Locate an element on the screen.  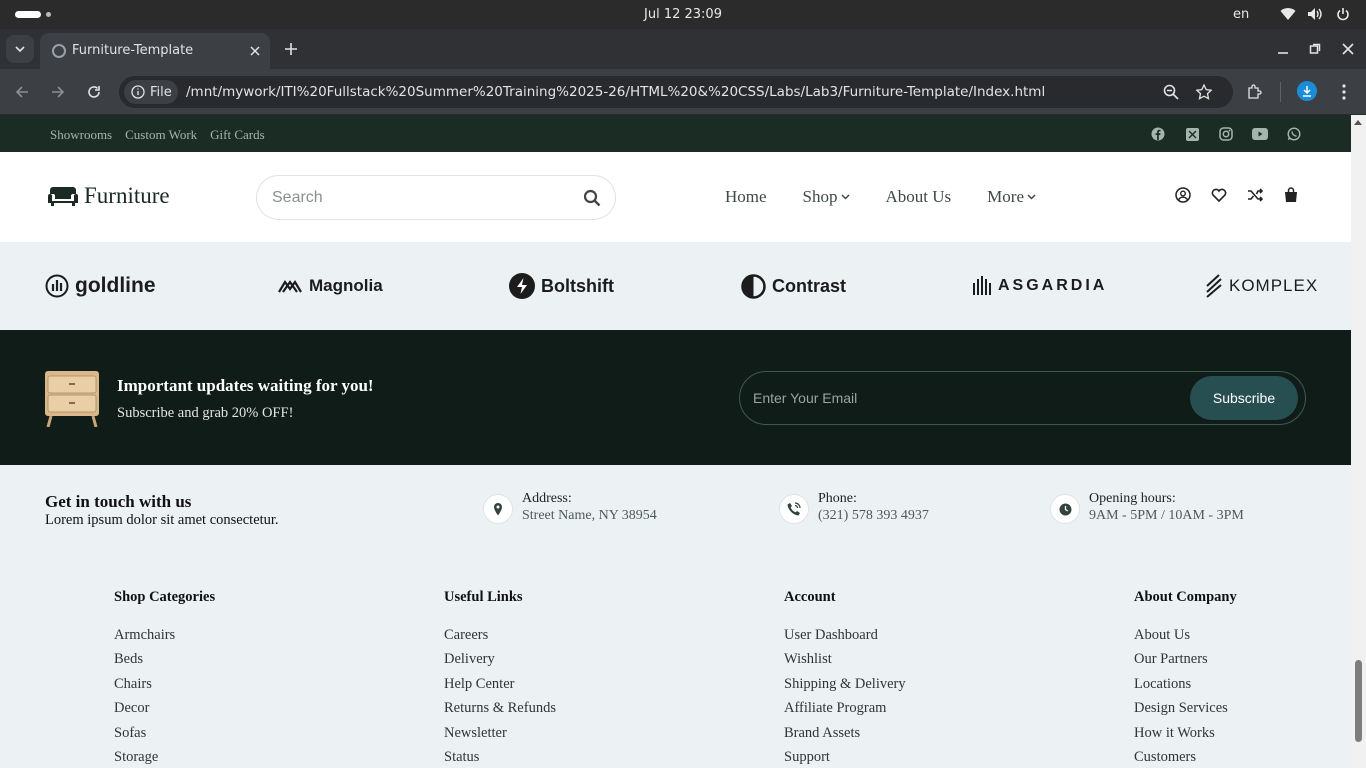
zoom-icon is located at coordinates (1171, 92).